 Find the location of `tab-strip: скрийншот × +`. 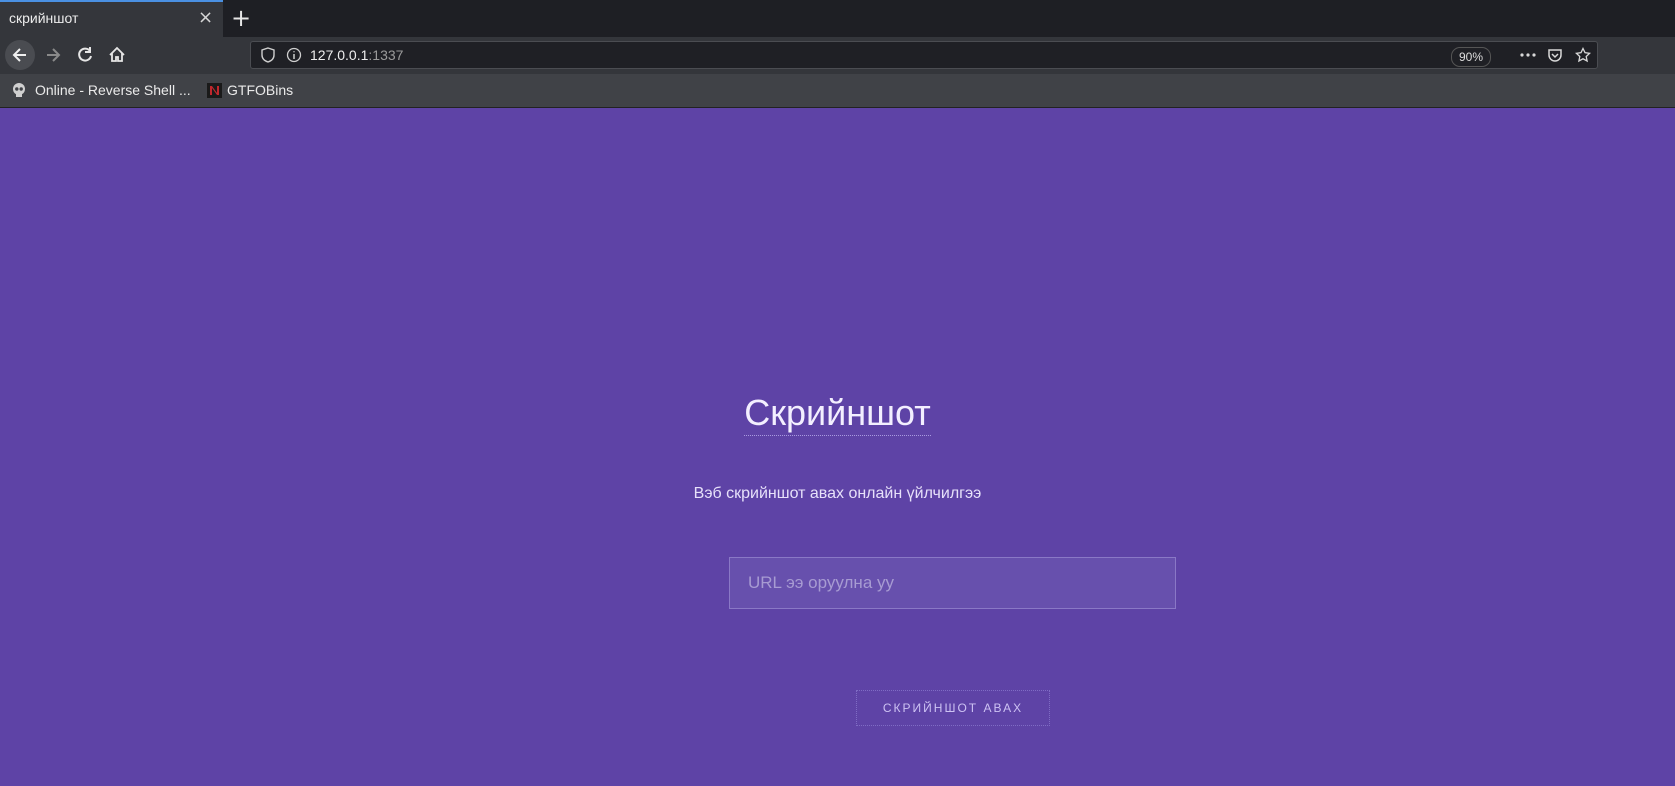

tab-strip: скрийншот × + is located at coordinates (837, 18).